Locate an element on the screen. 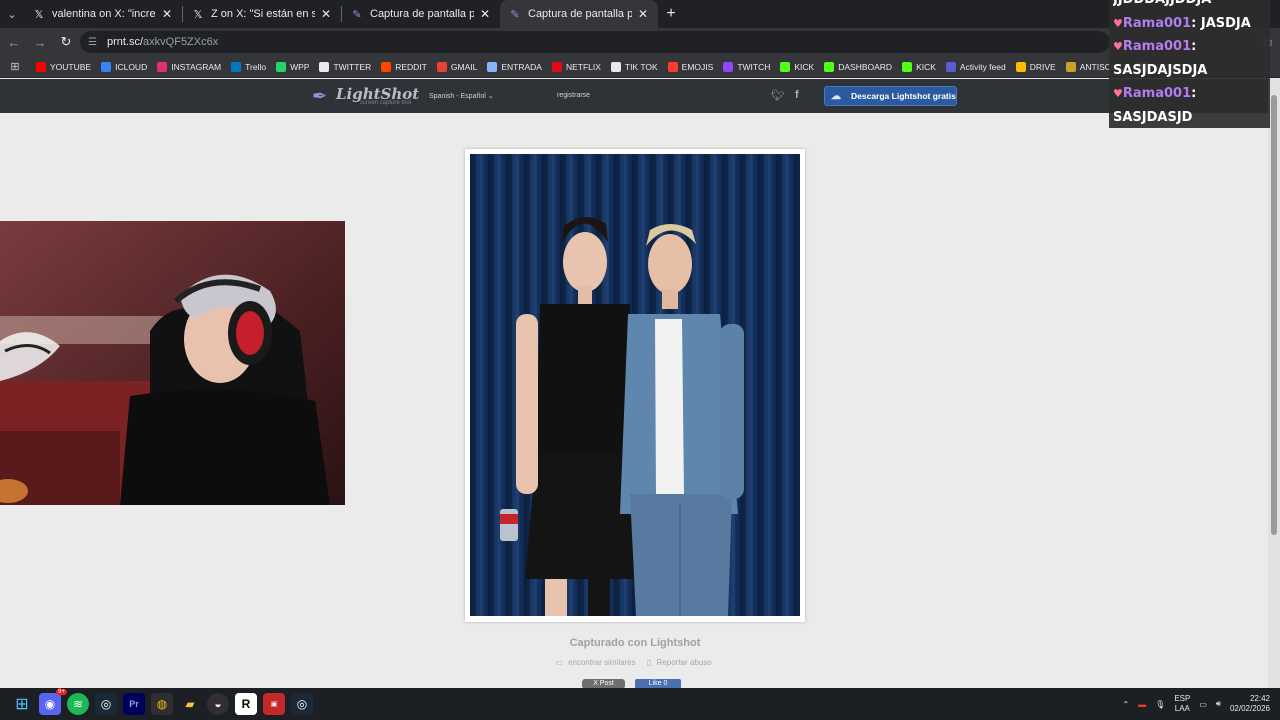 The image size is (1280, 720). tab-valentina: 𝕏 valentina on X: "increíble como ✕ is located at coordinates (103, 14).